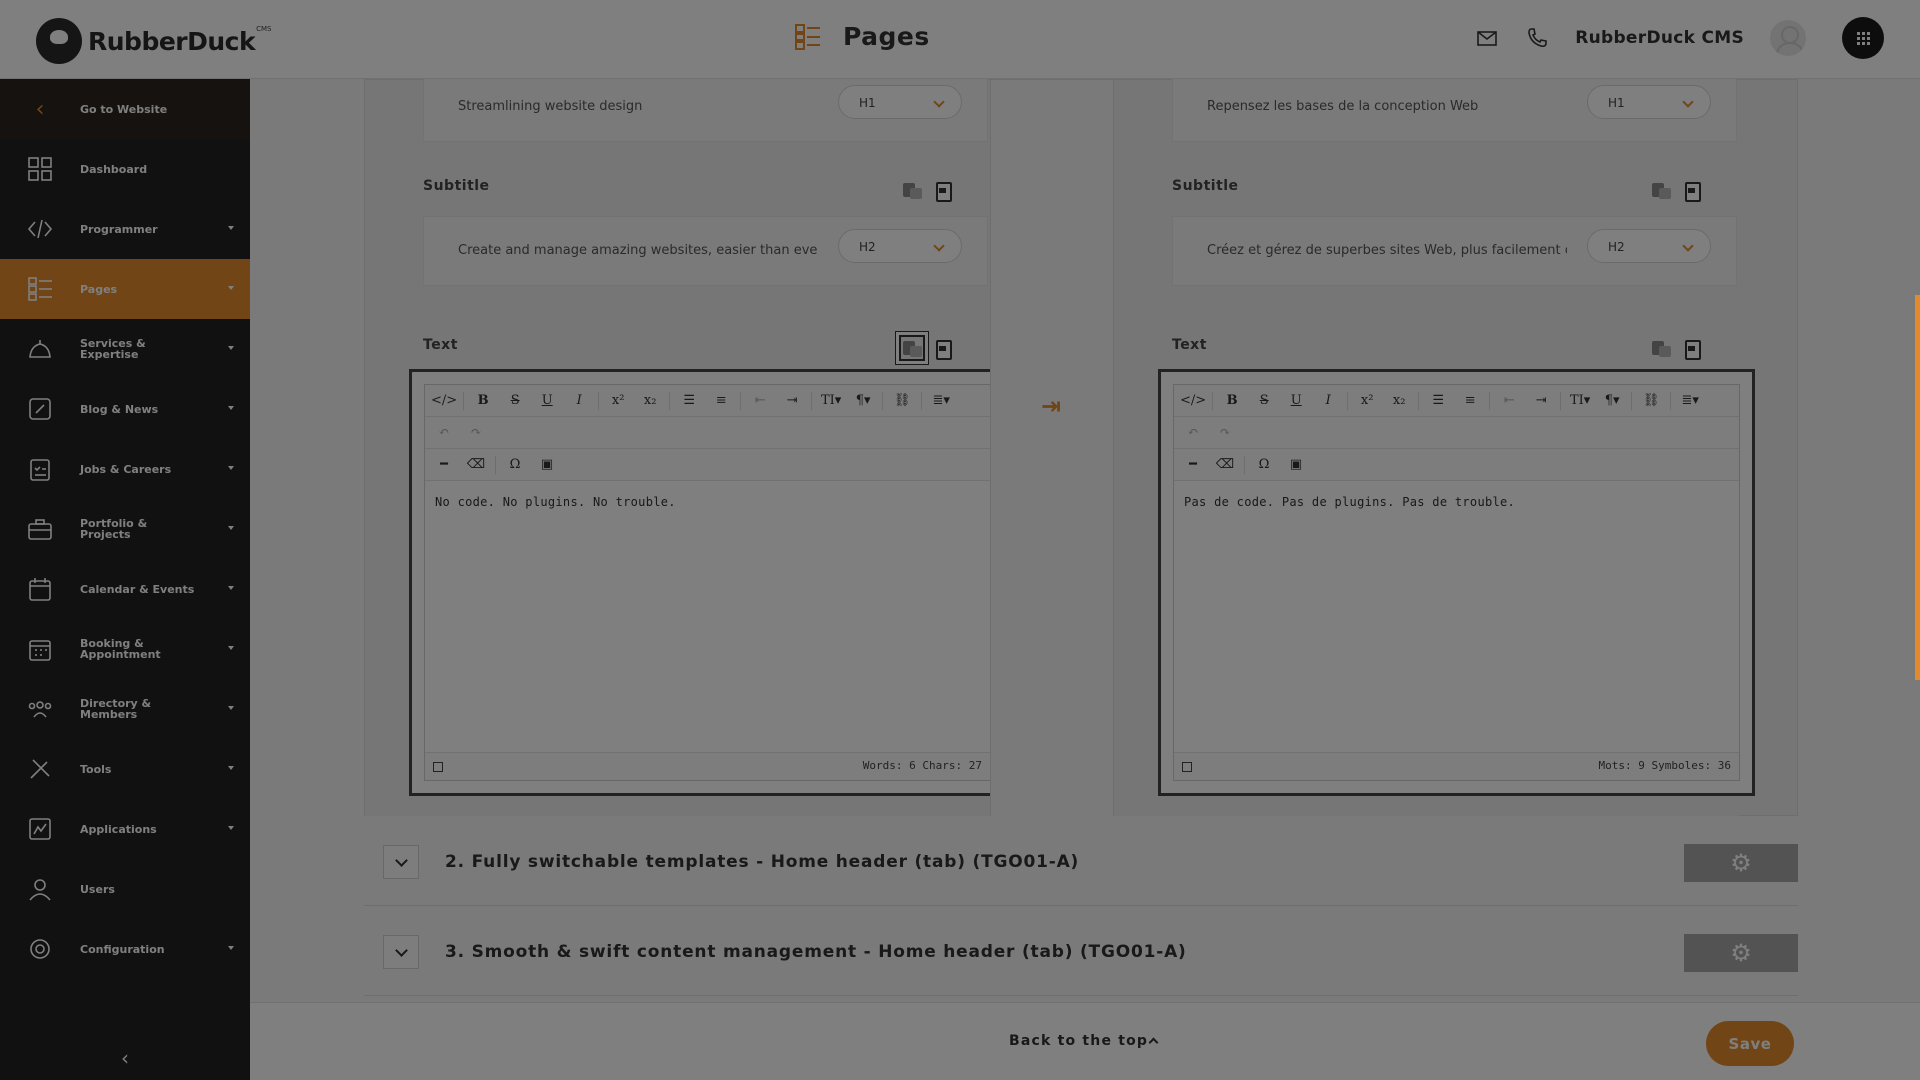  Describe the element at coordinates (125, 649) in the screenshot. I see `sidebar-item-booking-appointment: Booking & Appointment` at that location.